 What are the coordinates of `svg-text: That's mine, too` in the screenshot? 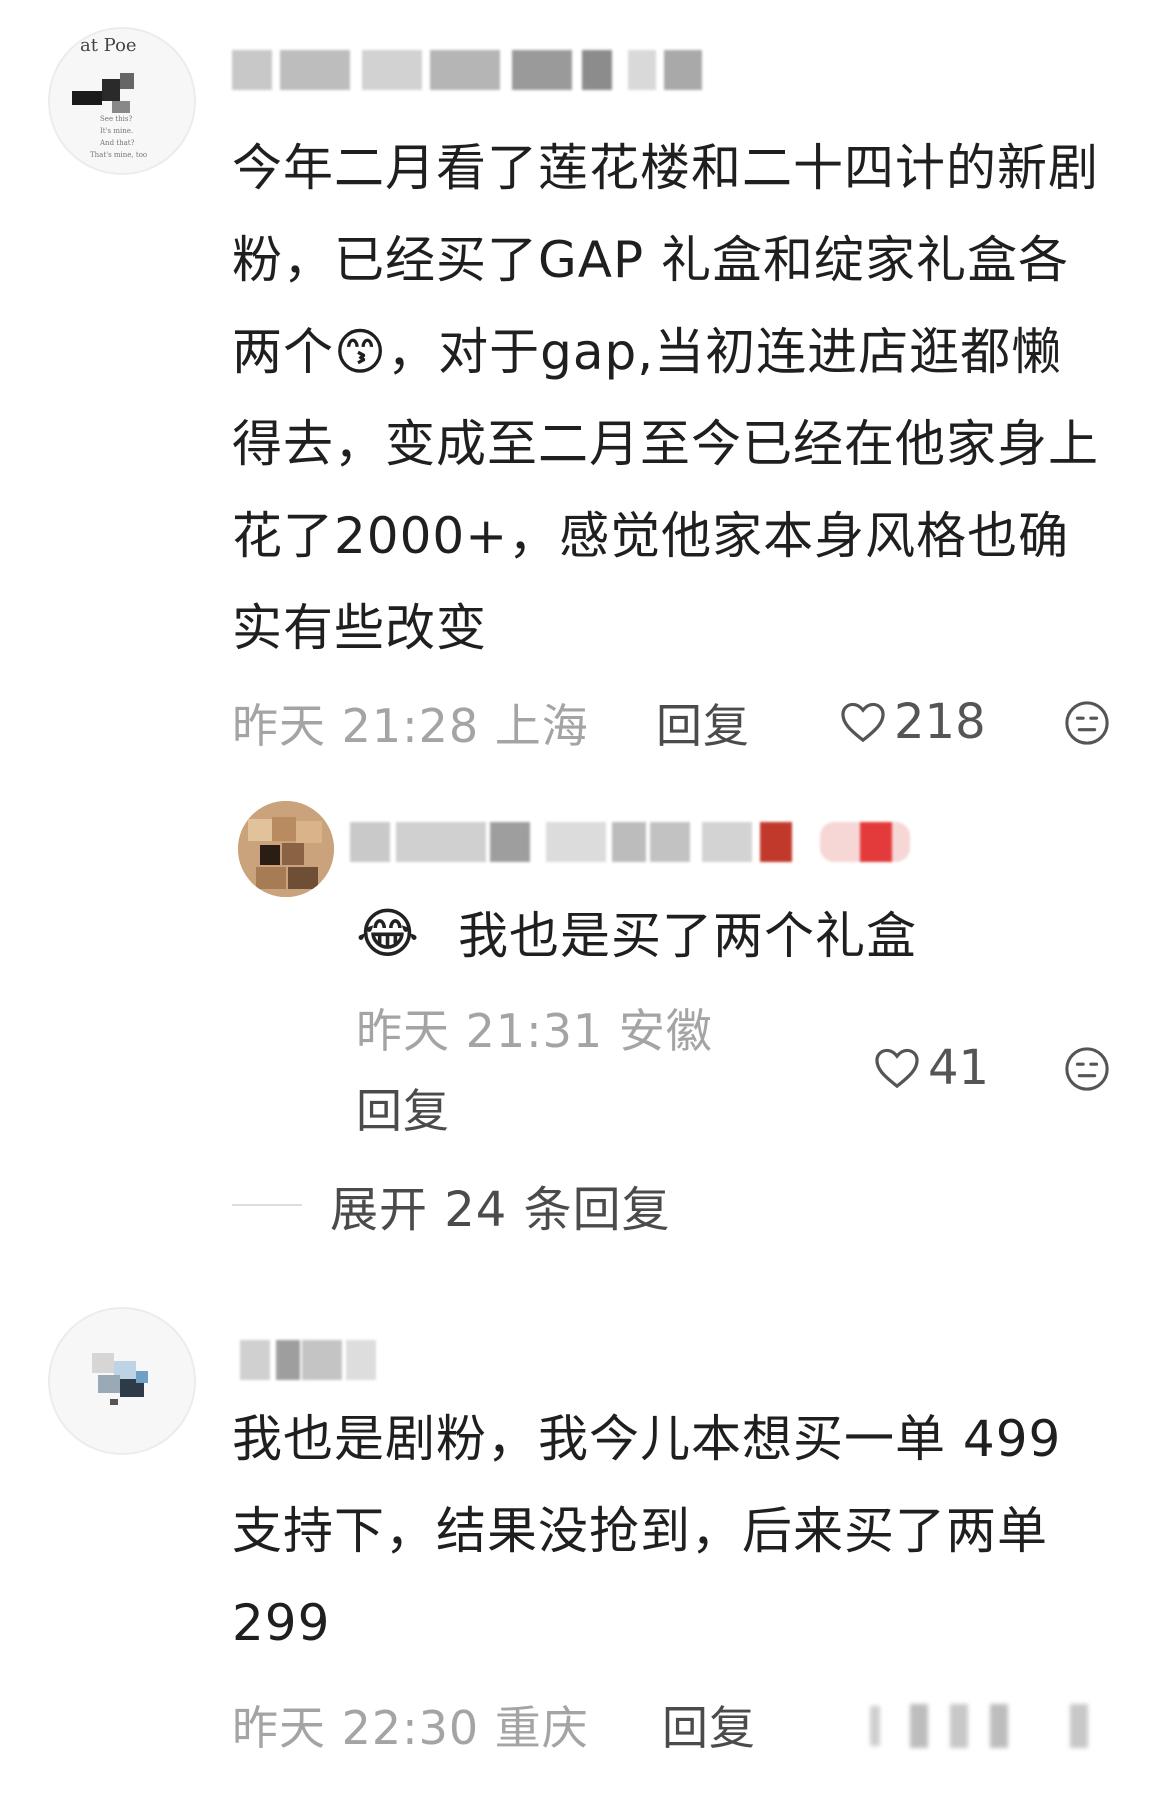 It's located at (118, 155).